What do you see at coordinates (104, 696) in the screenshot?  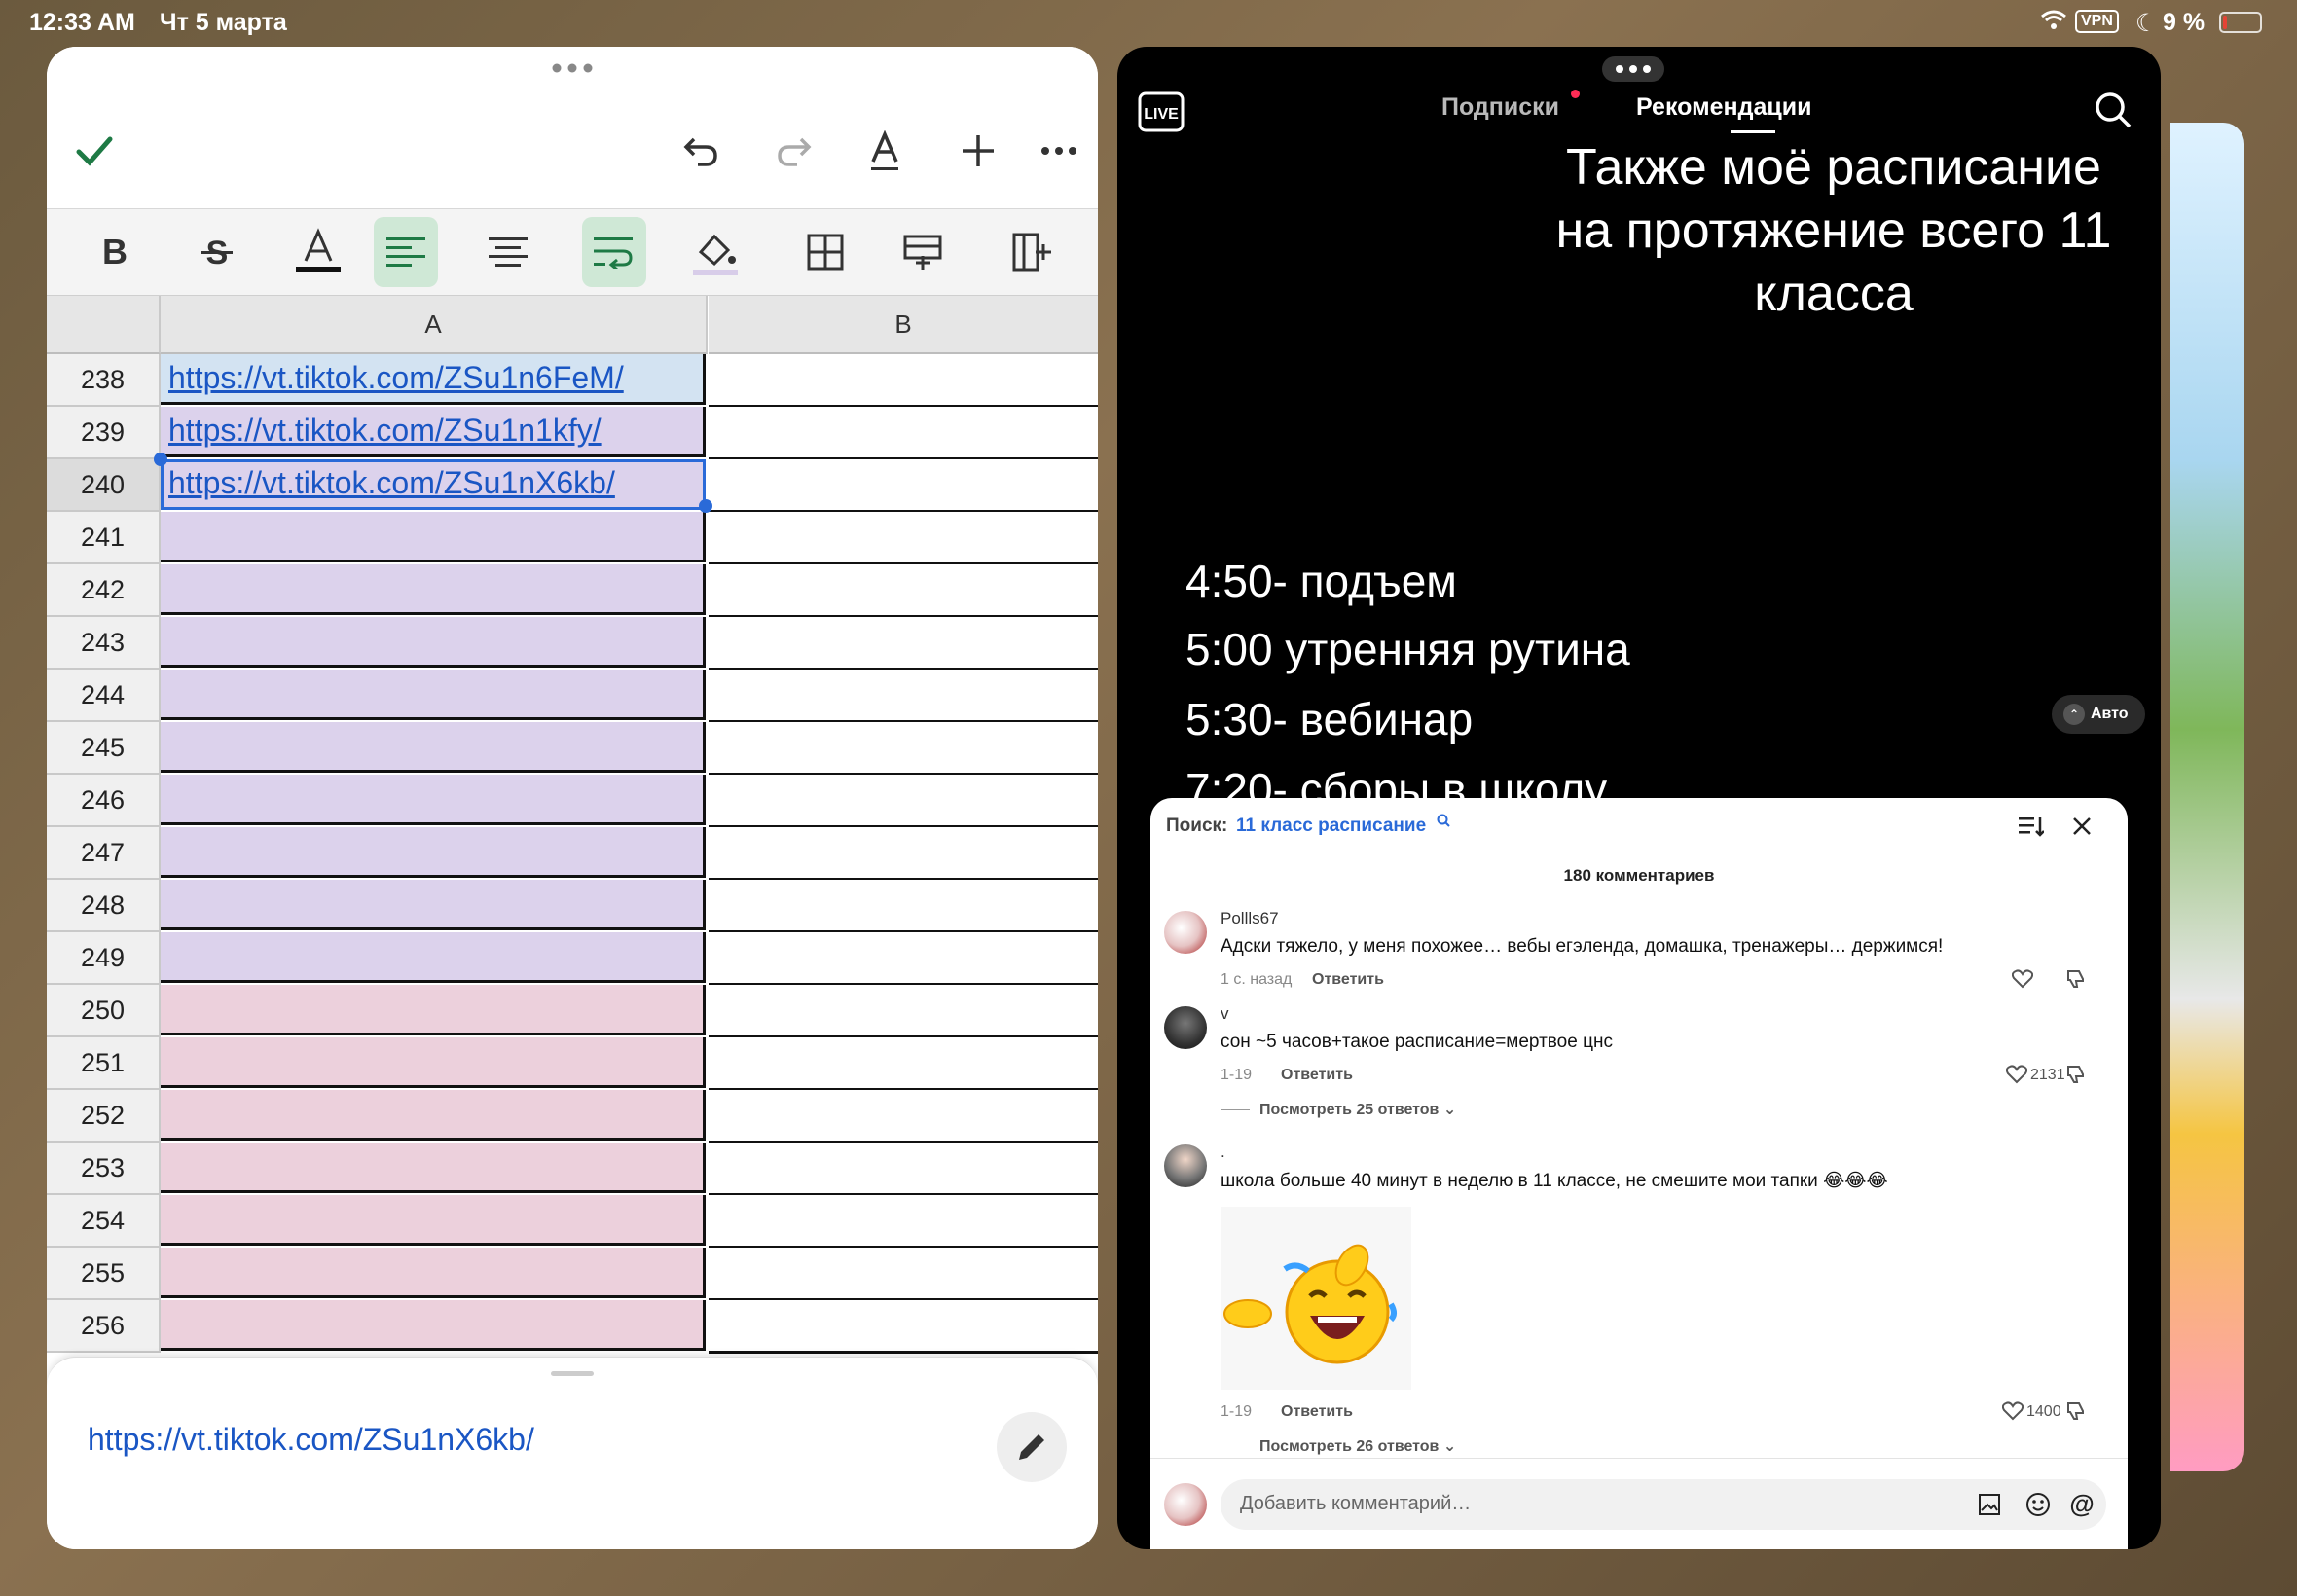 I see `row-number: 244` at bounding box center [104, 696].